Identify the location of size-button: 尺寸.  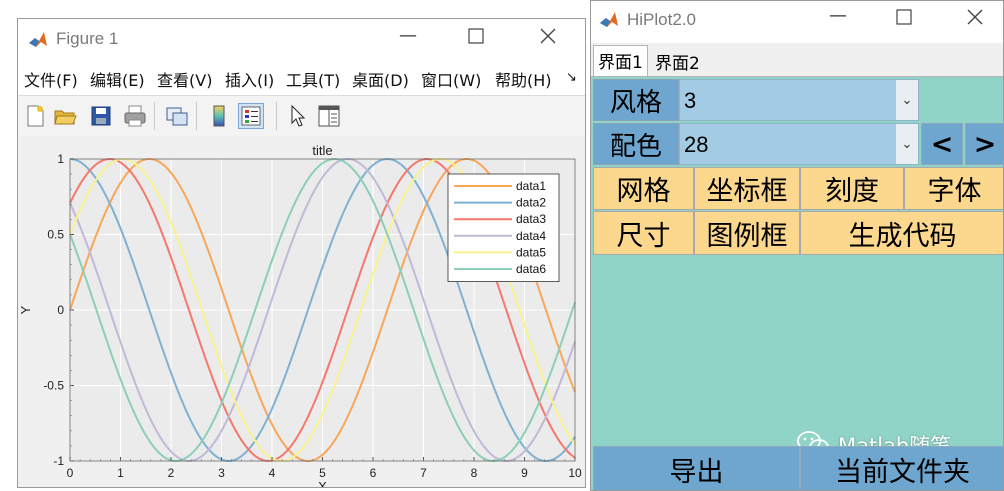
(643, 233).